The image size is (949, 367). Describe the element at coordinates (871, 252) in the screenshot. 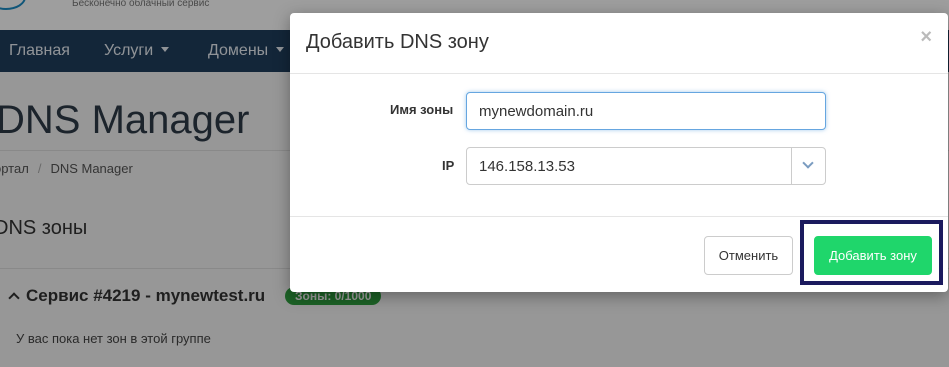

I see `highlight-box` at that location.